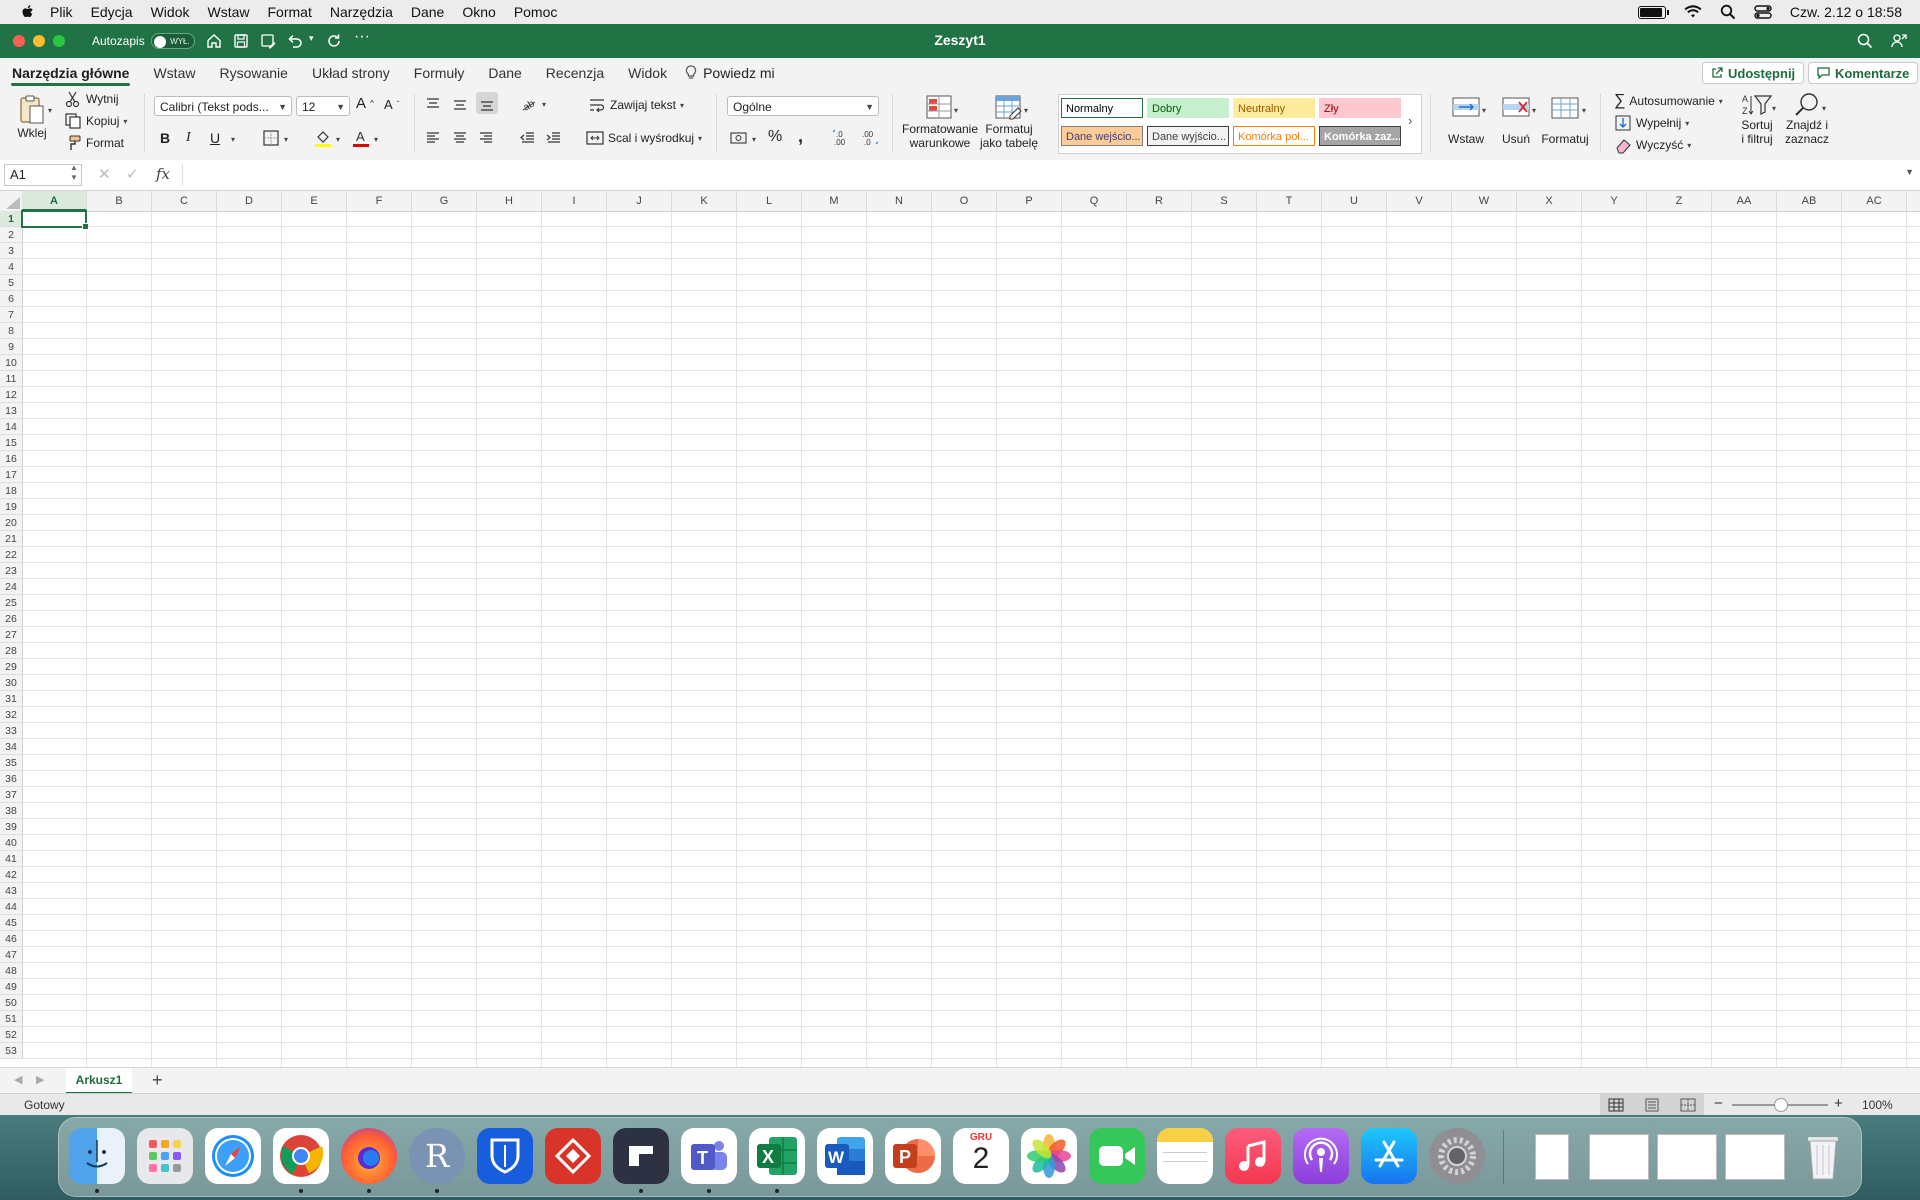 Image resolution: width=1920 pixels, height=1200 pixels. I want to click on delete-cells-button: Usuń, so click(1516, 120).